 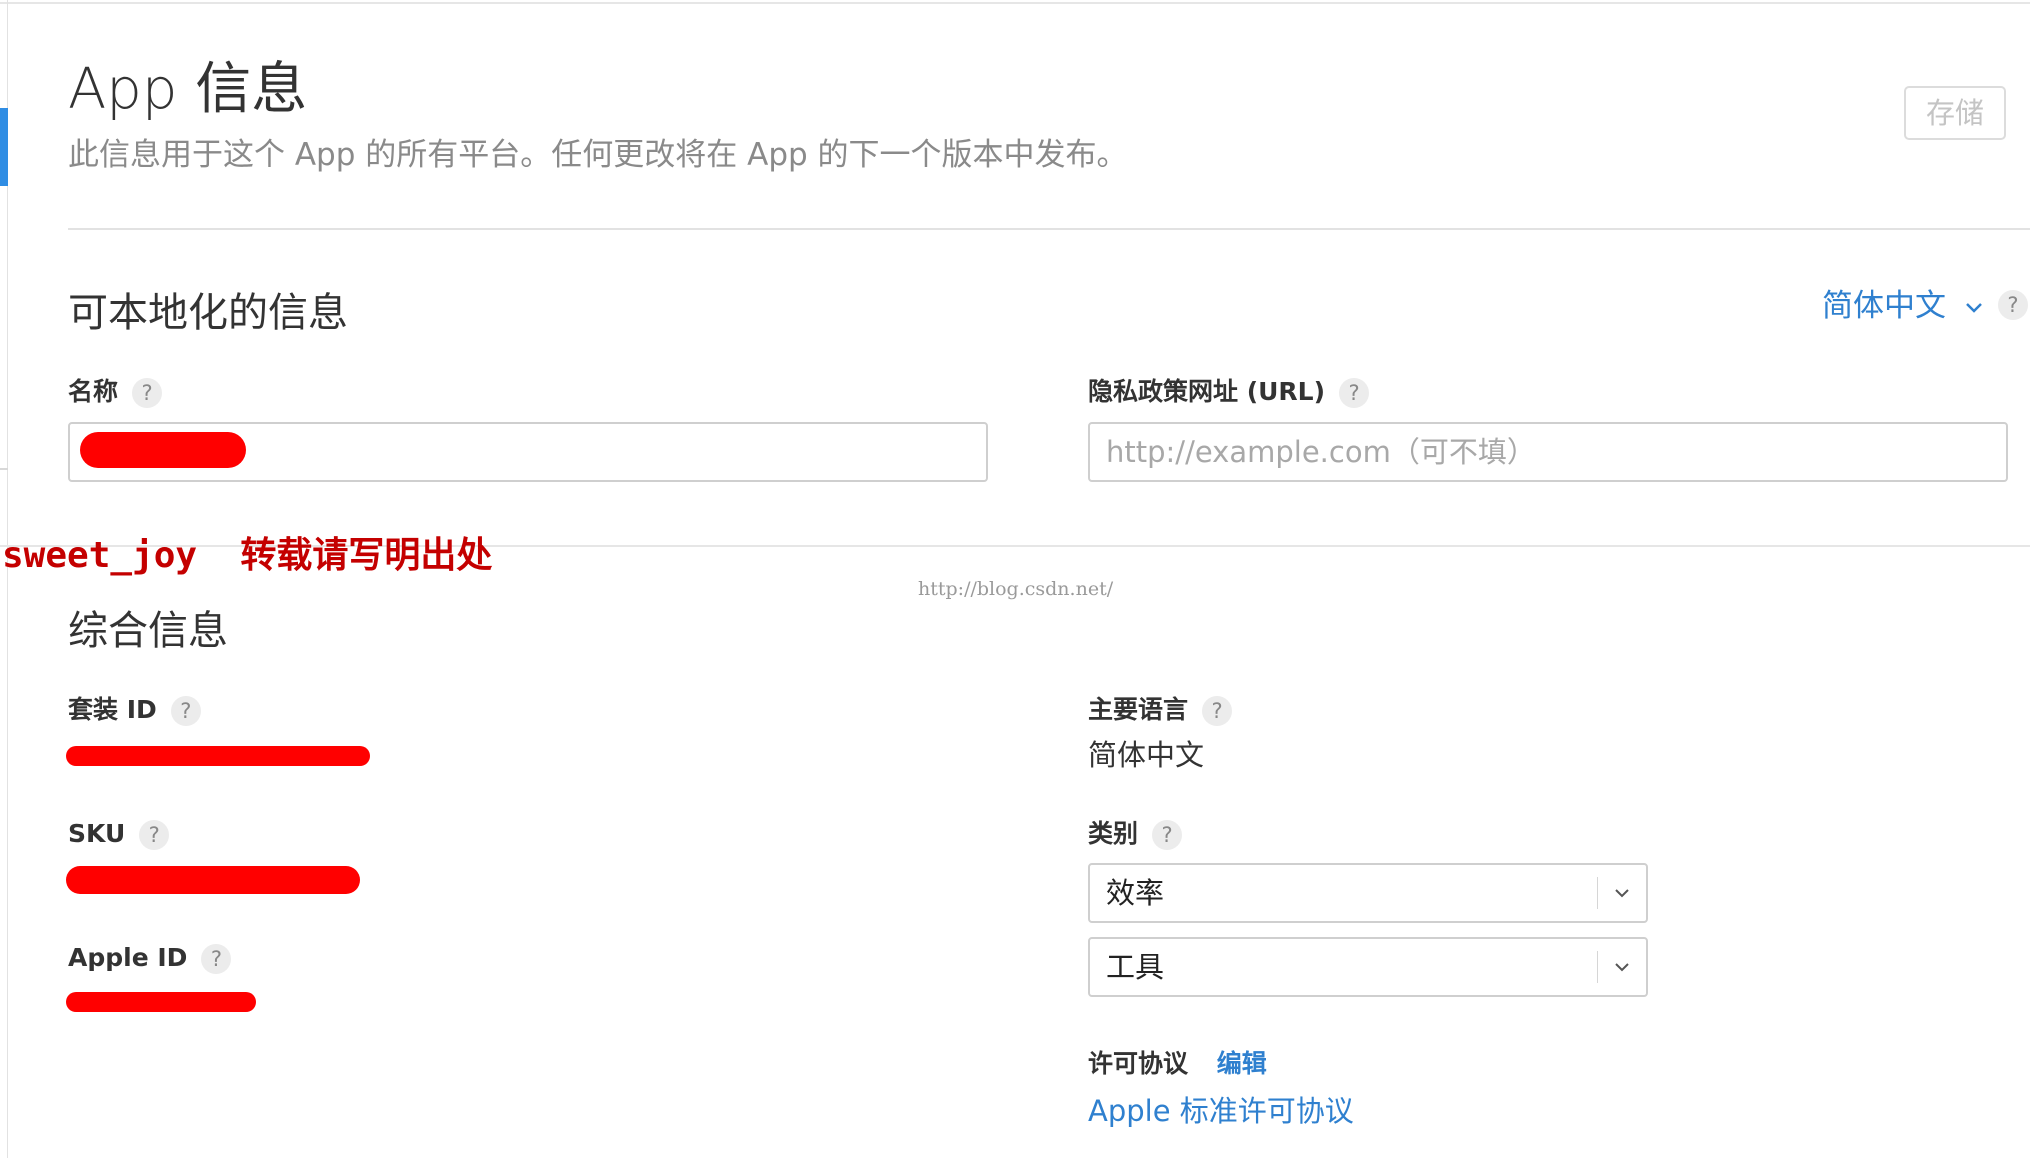 What do you see at coordinates (1217, 711) in the screenshot?
I see `primary-language-help-icon: ?` at bounding box center [1217, 711].